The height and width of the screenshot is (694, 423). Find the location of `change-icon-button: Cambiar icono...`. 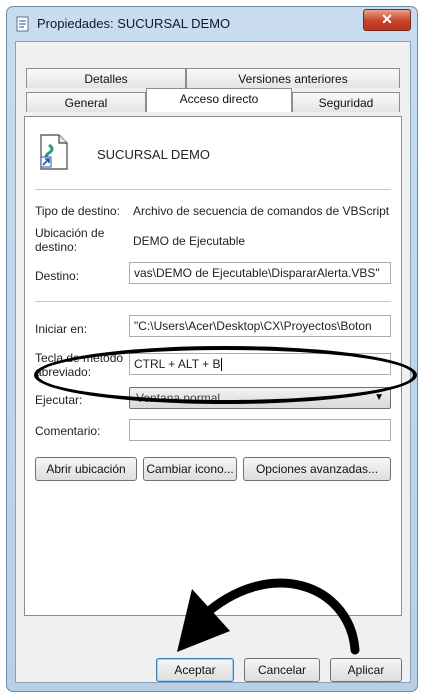

change-icon-button: Cambiar icono... is located at coordinates (190, 469).